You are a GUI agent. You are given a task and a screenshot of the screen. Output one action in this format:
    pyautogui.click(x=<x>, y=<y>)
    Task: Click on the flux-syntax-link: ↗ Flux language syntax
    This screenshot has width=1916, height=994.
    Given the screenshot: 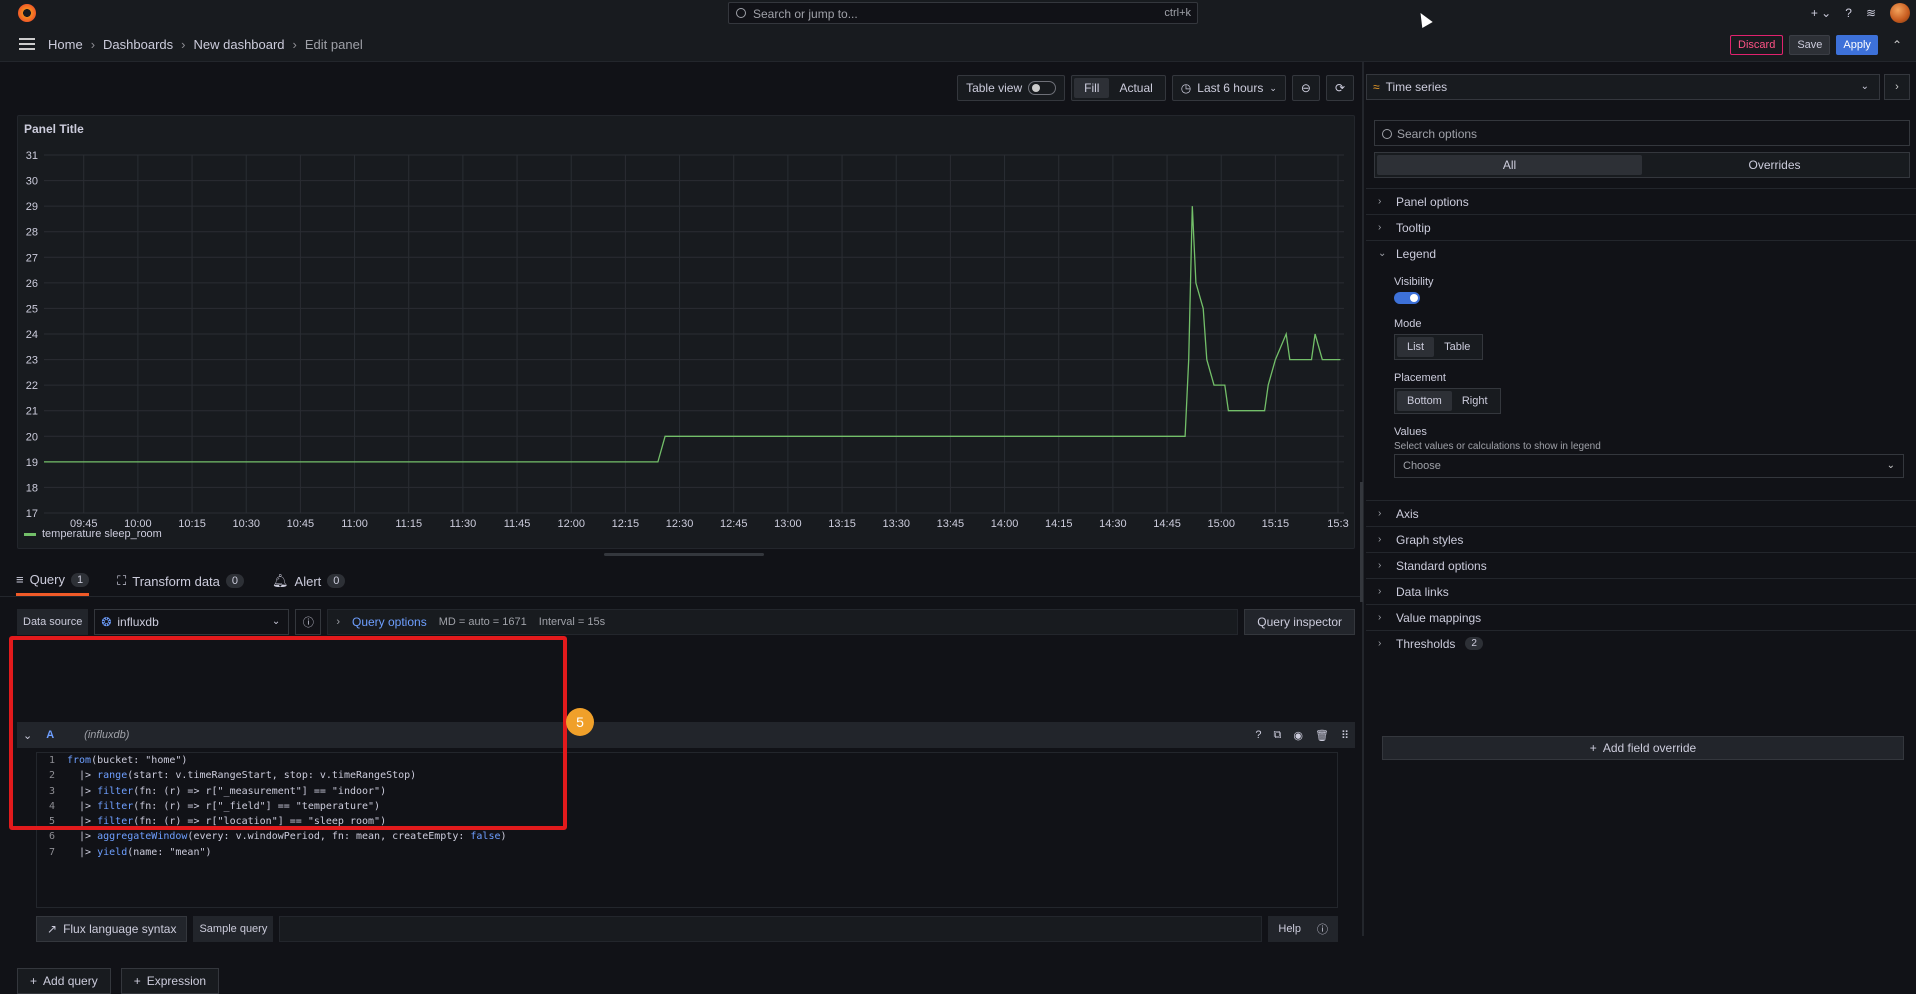 What is the action you would take?
    pyautogui.click(x=112, y=929)
    